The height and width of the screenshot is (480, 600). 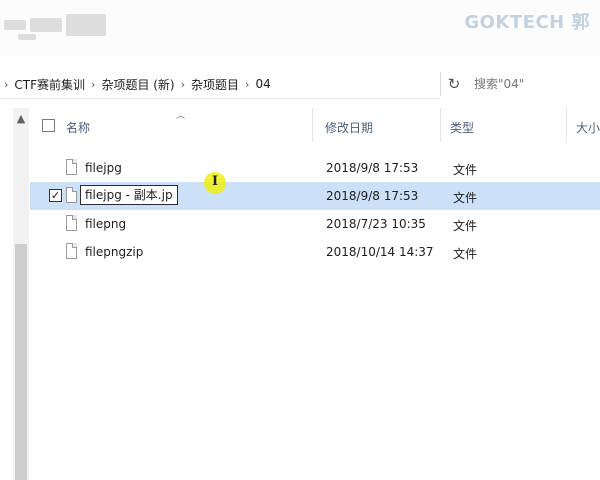 I want to click on breadcrumb-item: 杂项题目, so click(x=215, y=84).